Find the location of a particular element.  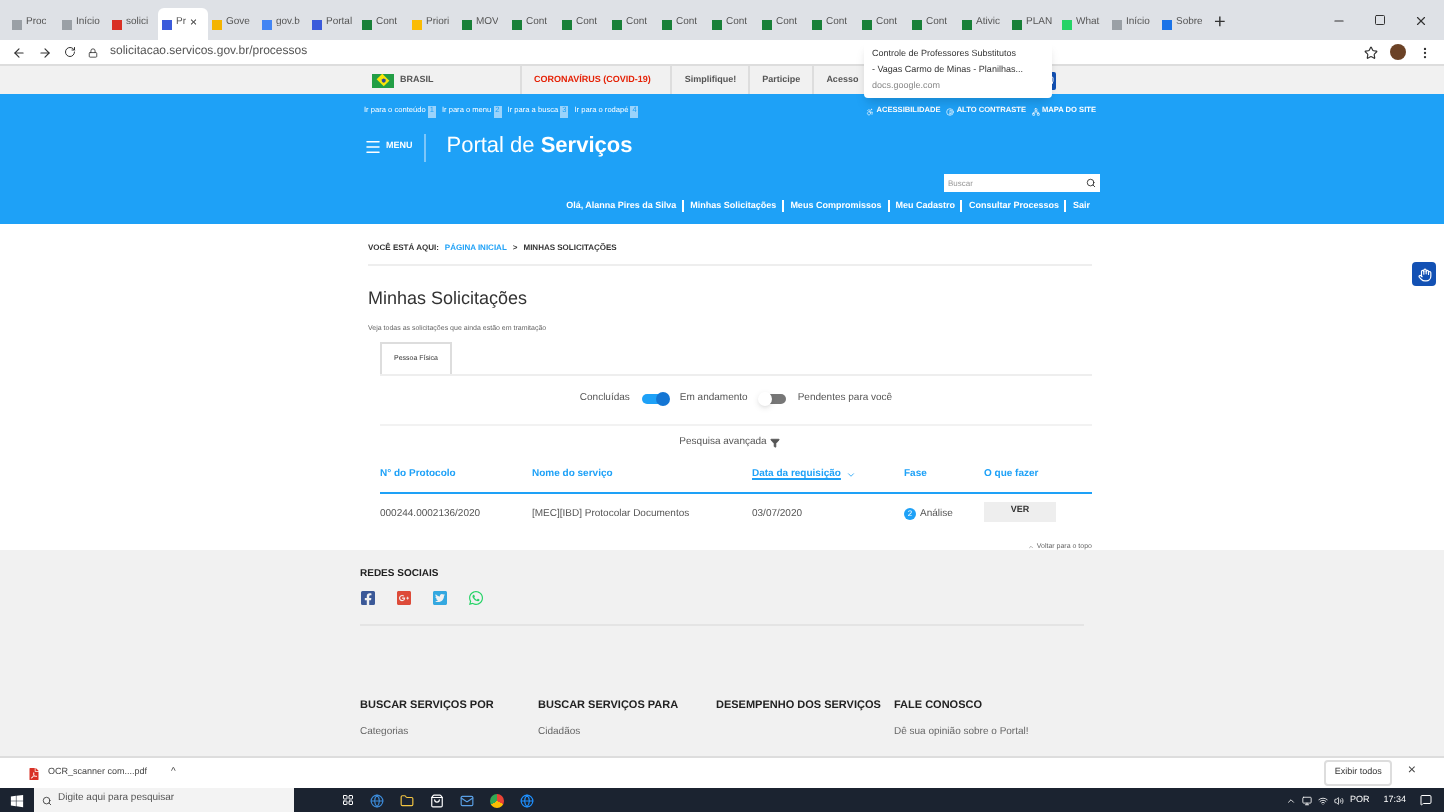

new-tab-button: + is located at coordinates (1220, 24).